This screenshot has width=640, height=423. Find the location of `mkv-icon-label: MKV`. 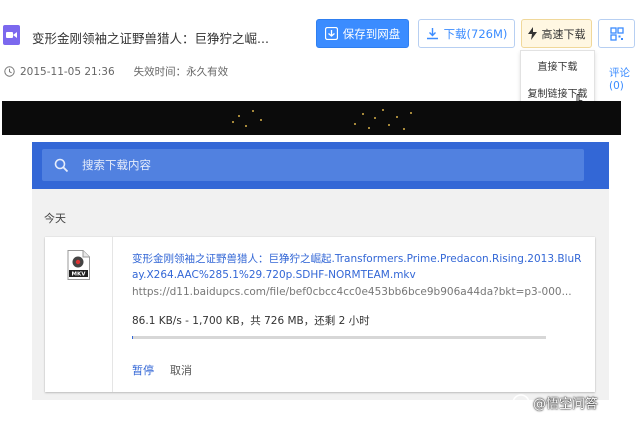

mkv-icon-label: MKV is located at coordinates (79, 275).